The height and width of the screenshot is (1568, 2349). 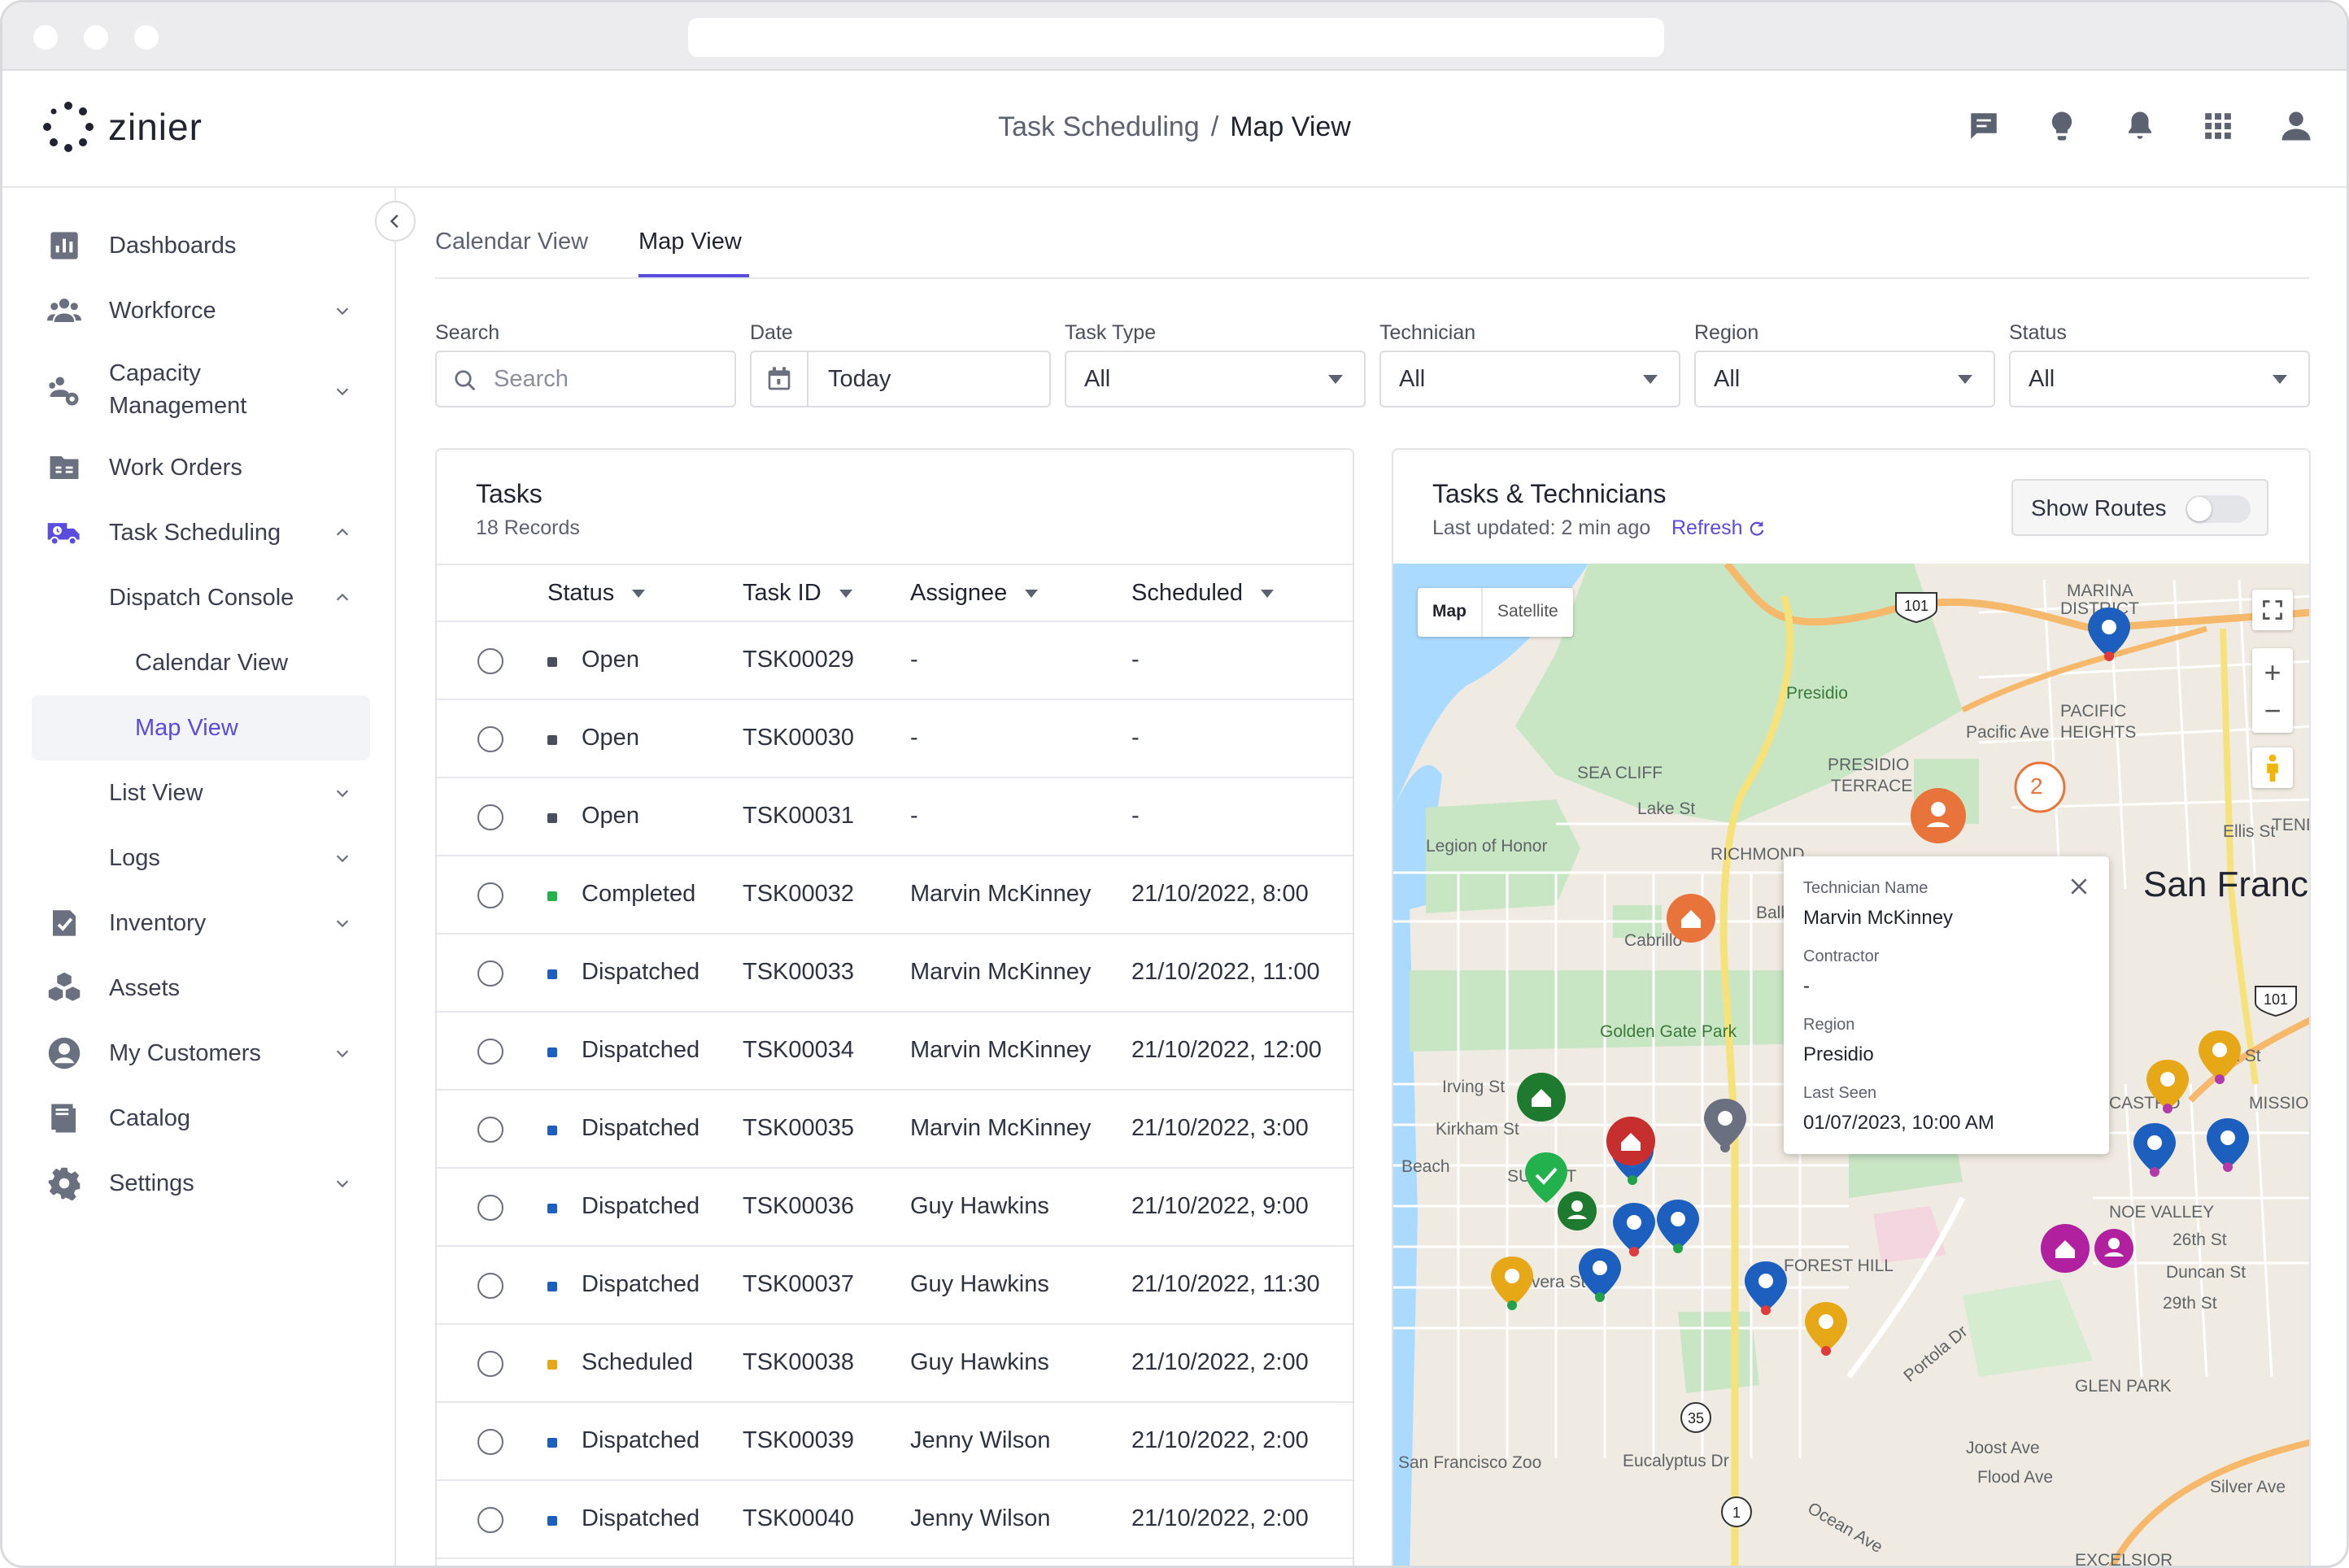 I want to click on search-input: Search, so click(x=585, y=379).